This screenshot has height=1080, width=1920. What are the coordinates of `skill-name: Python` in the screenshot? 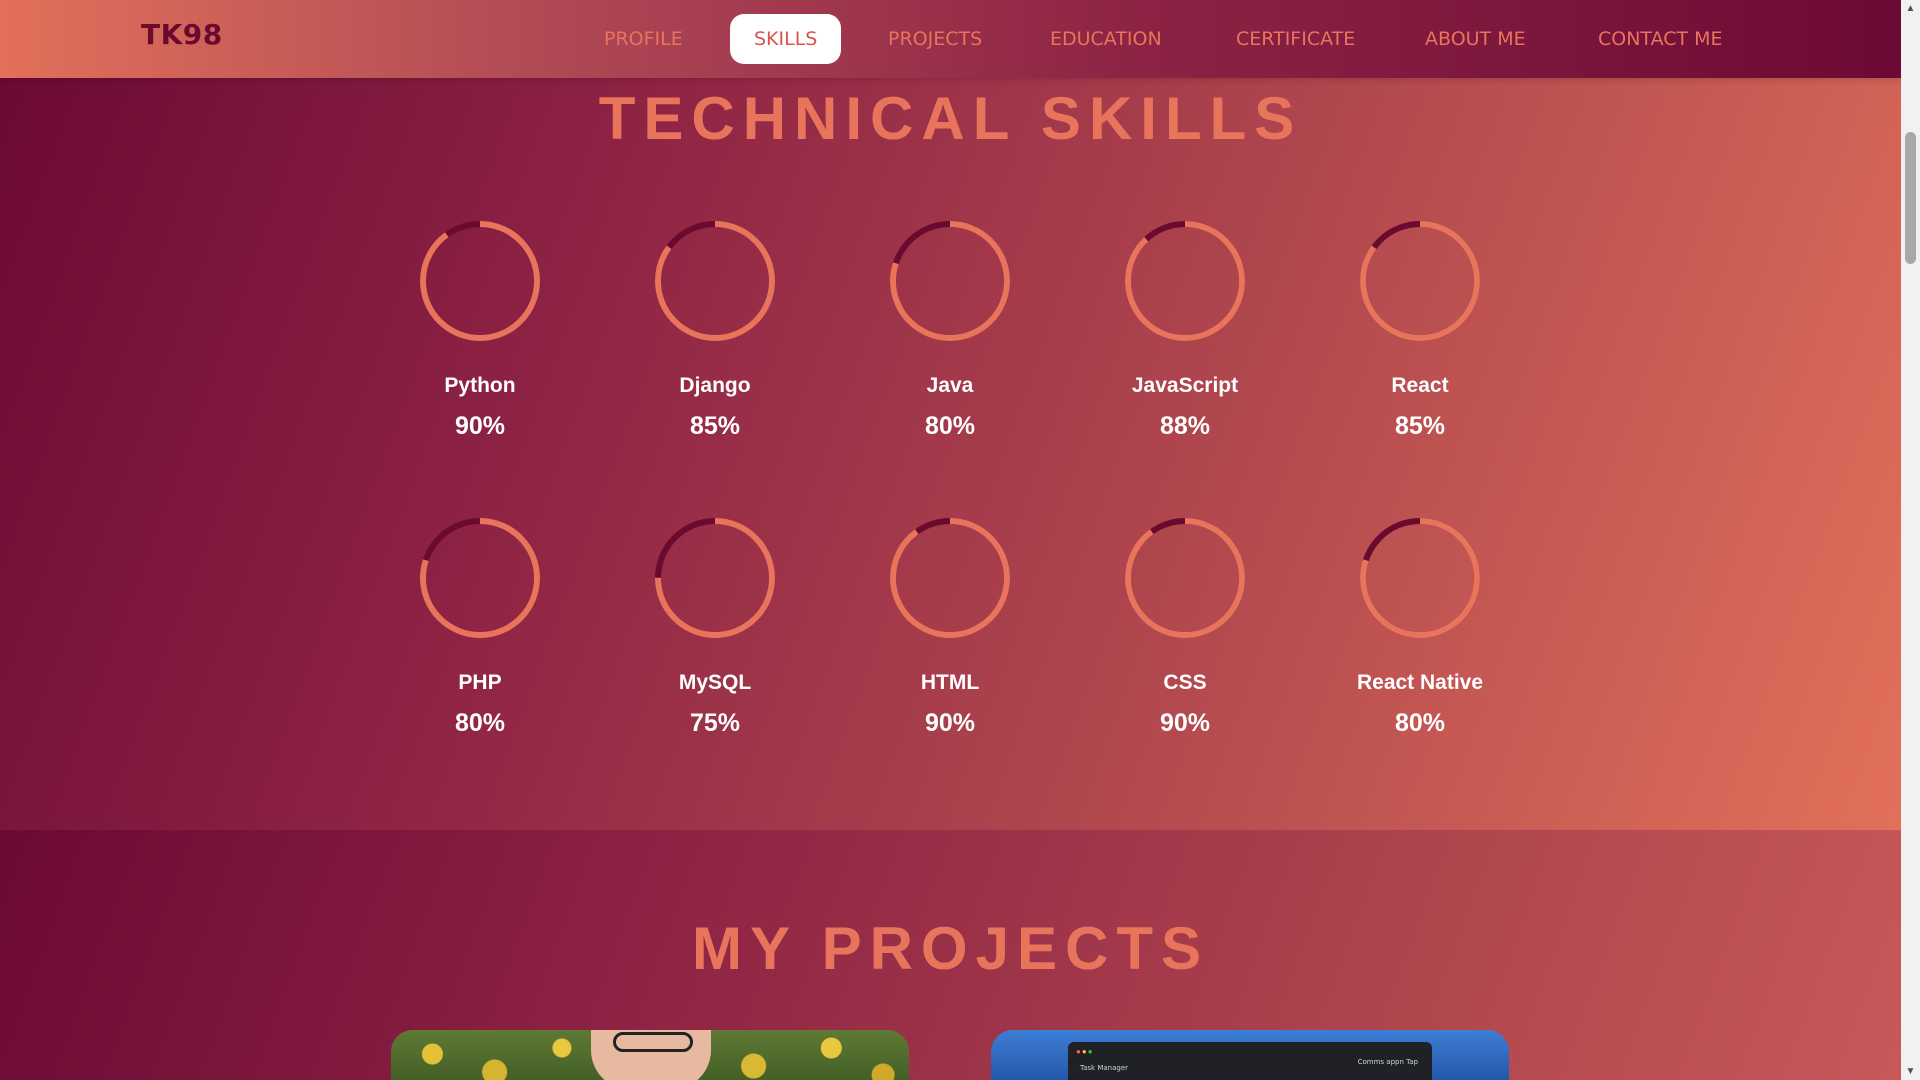 It's located at (480, 385).